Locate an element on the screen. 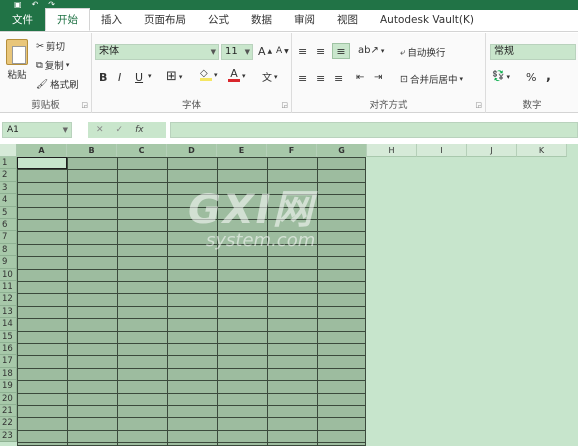  fill-color-button: ◇ ▾ is located at coordinates (209, 75).